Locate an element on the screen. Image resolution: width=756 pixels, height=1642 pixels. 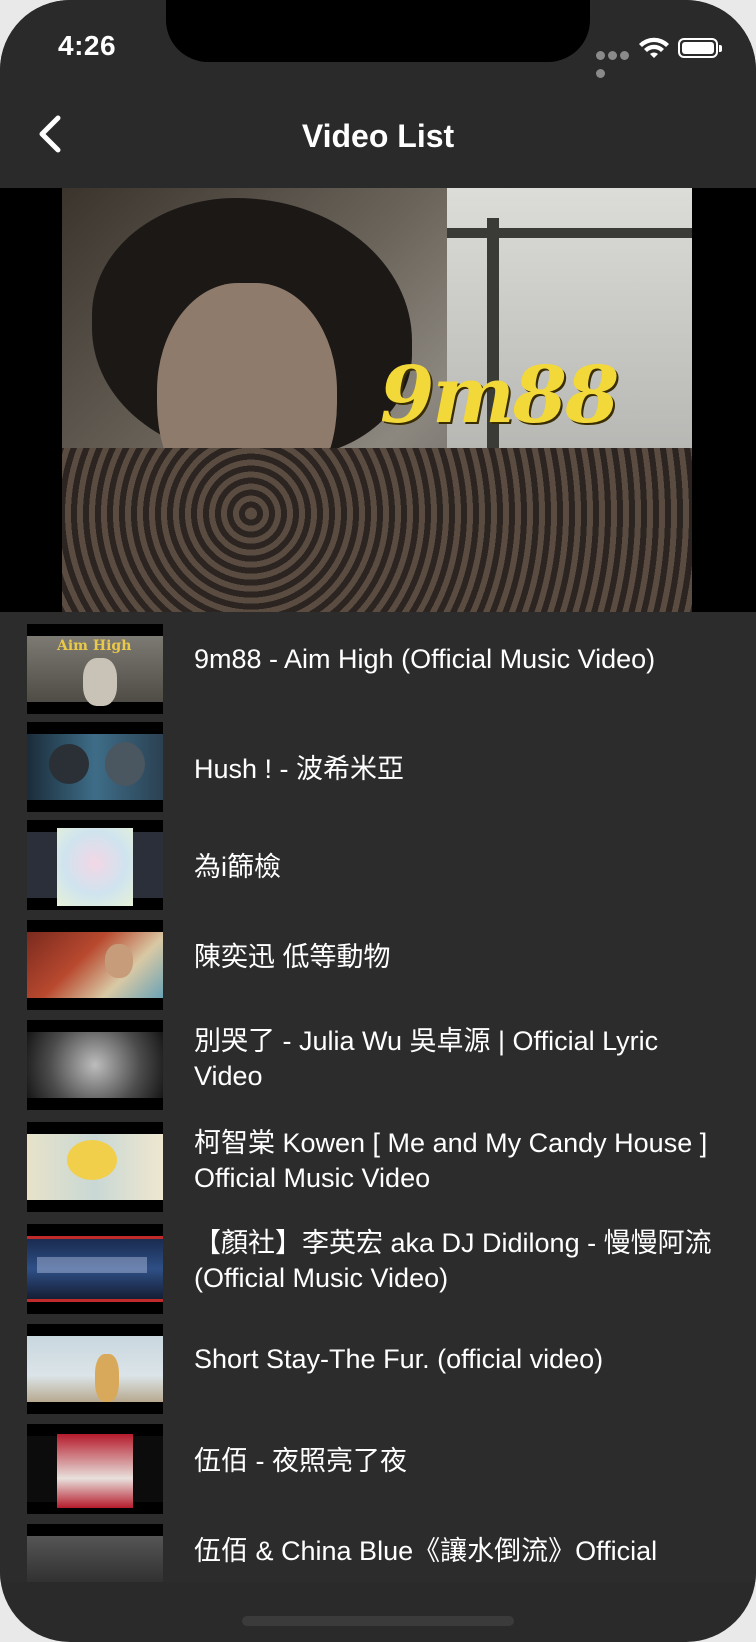
video-title: 9m88 - Aim High (Official Music Video) is located at coordinates (425, 659).